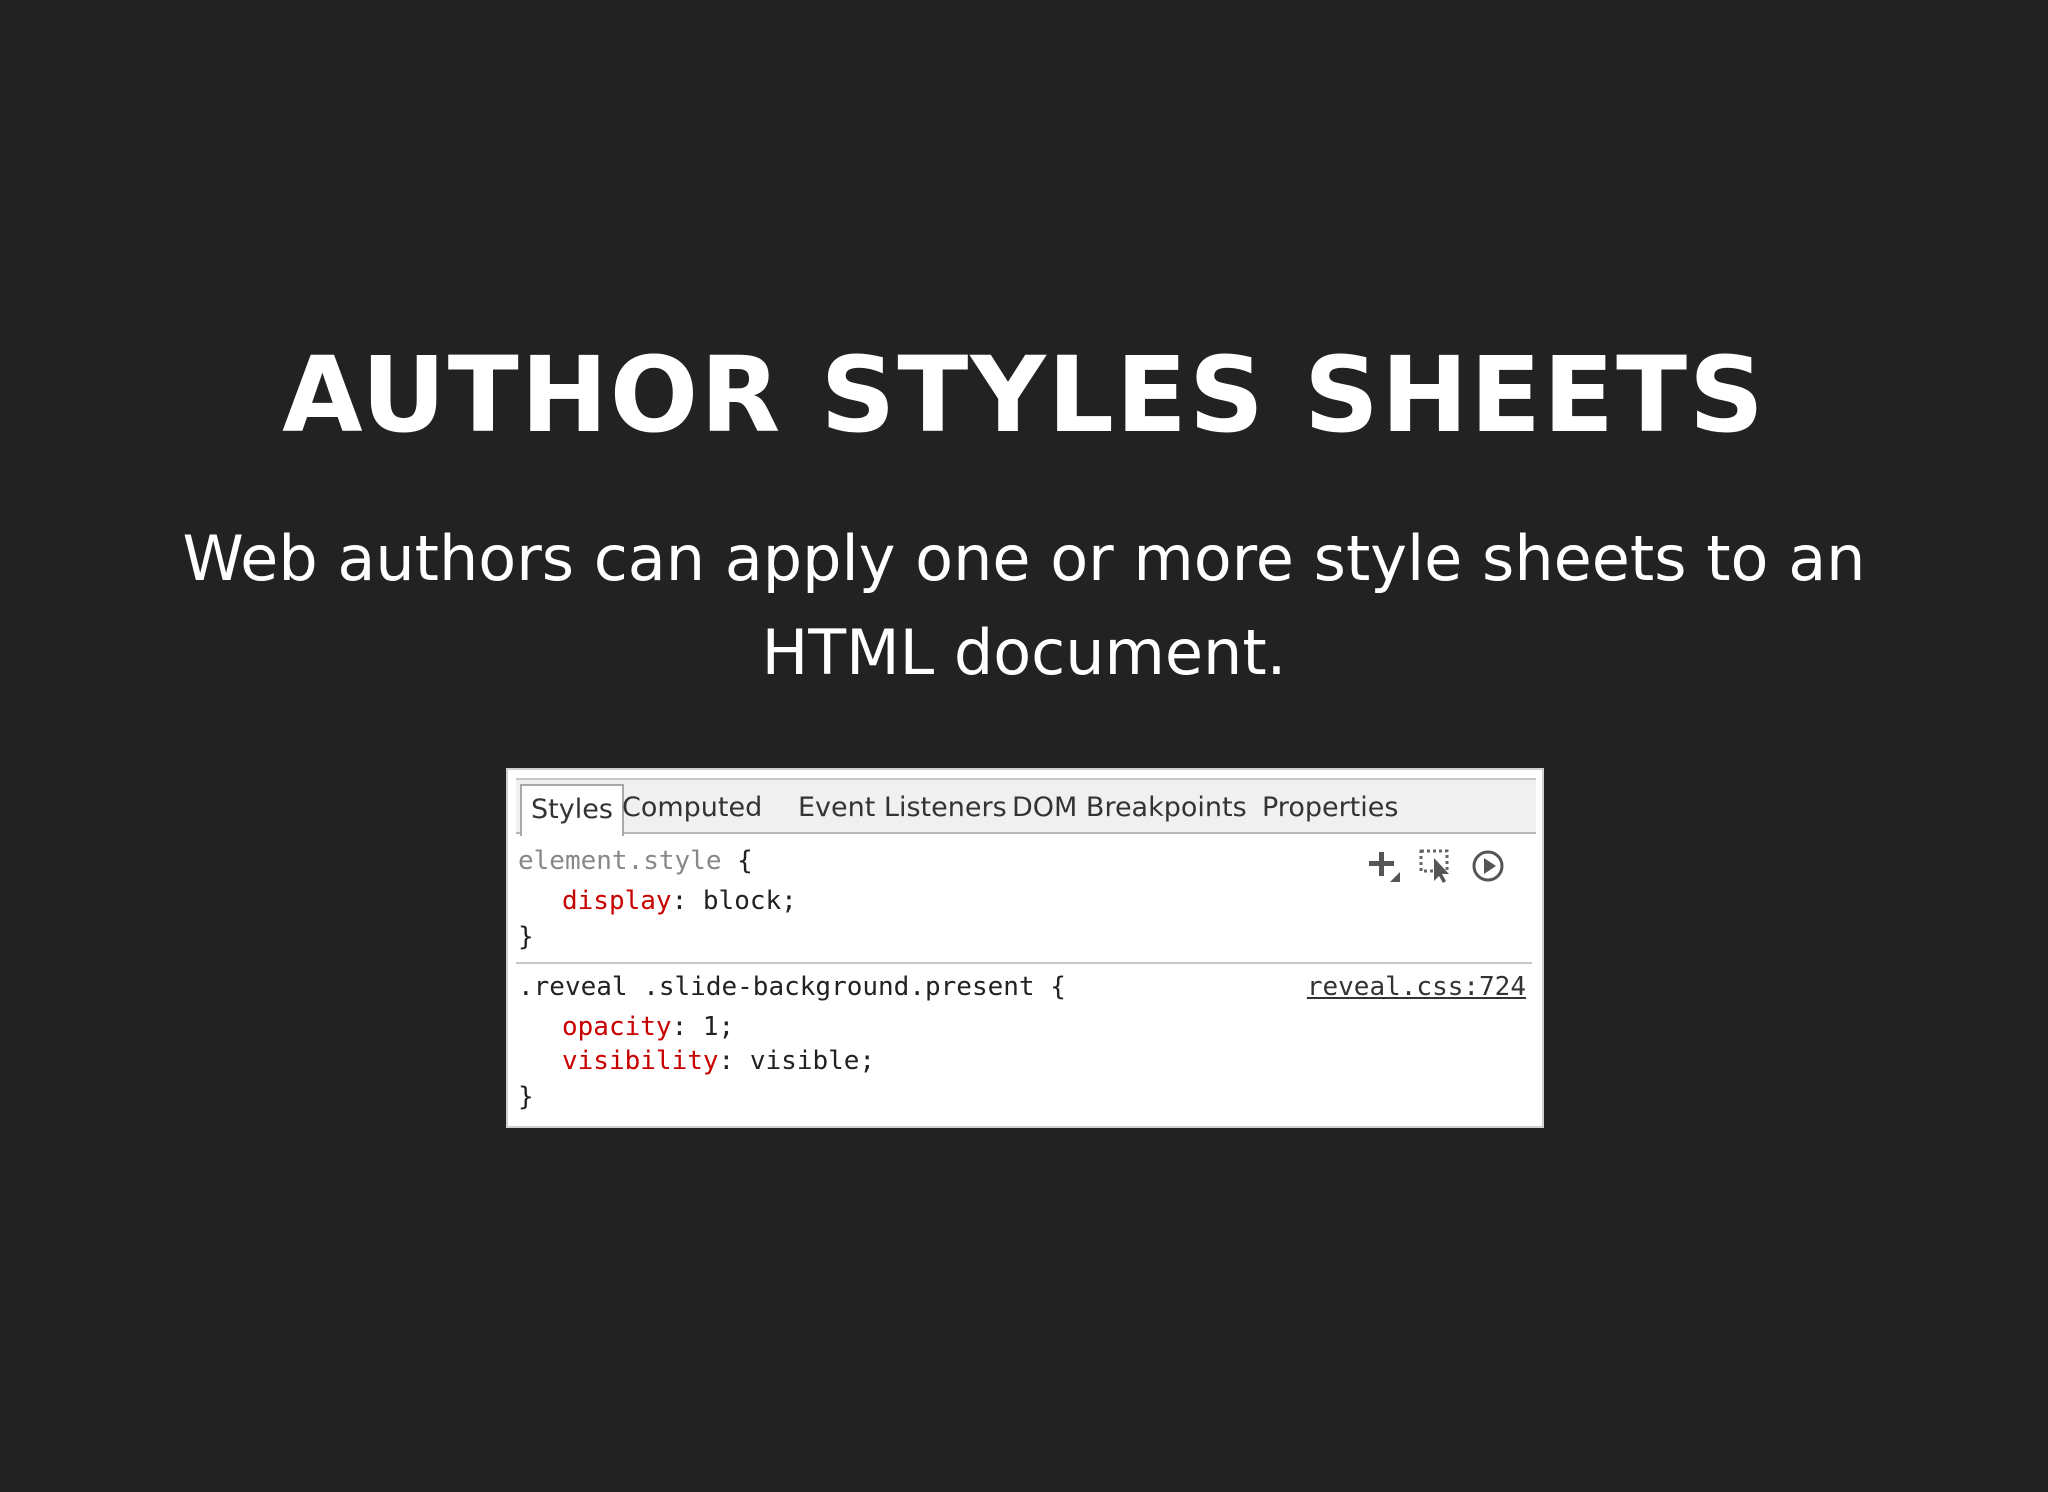  I want to click on property-value: block;, so click(750, 901).